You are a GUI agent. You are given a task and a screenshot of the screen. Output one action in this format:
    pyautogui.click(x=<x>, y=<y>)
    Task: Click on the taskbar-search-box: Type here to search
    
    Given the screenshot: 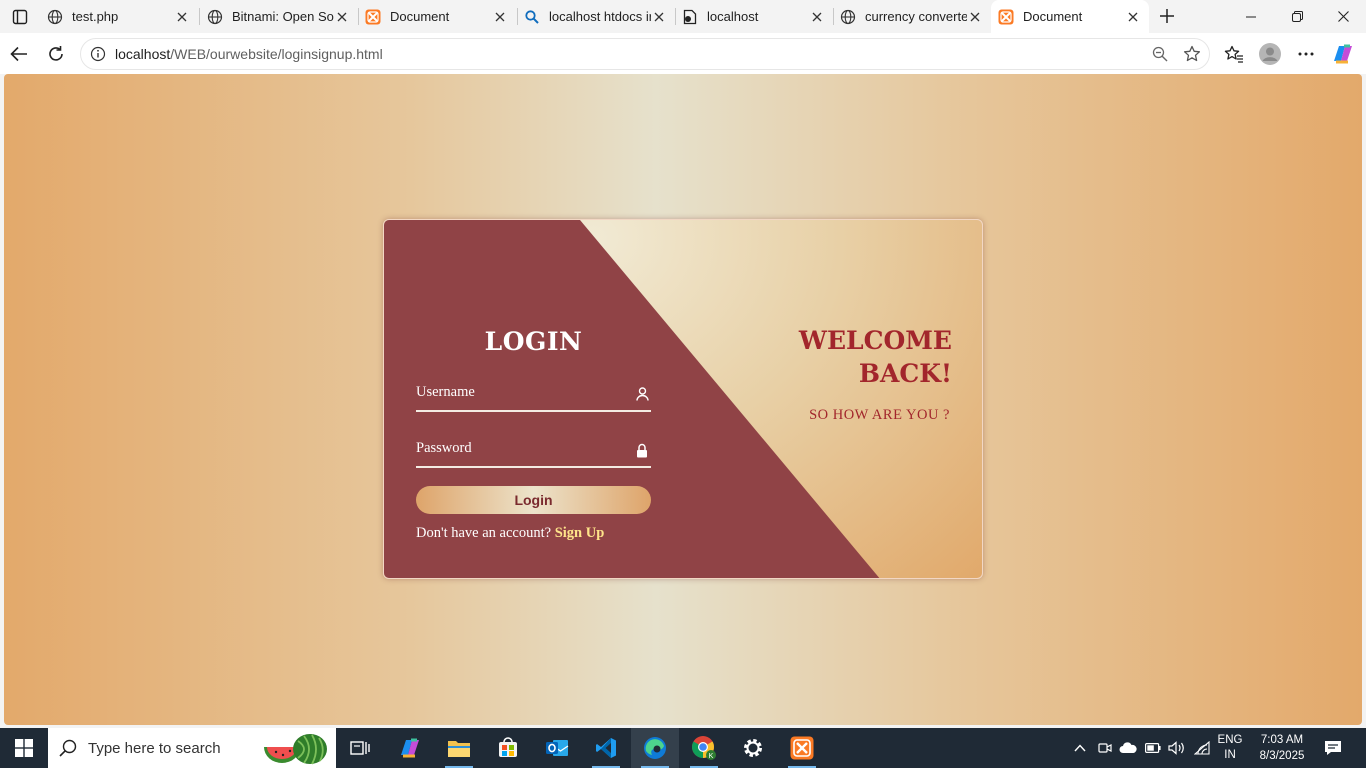 What is the action you would take?
    pyautogui.click(x=192, y=748)
    